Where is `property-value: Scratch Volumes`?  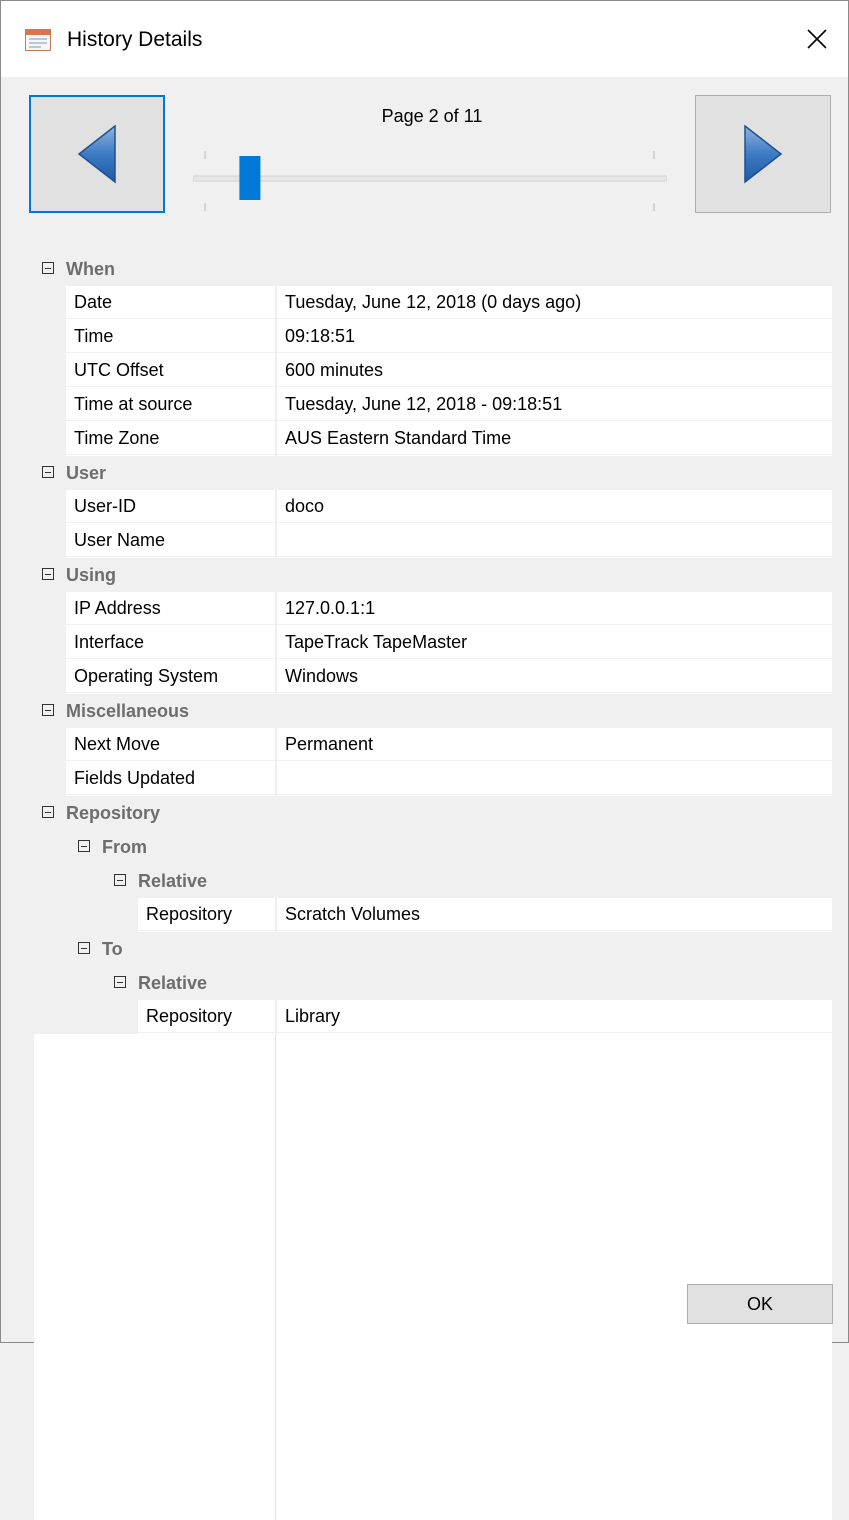
property-value: Scratch Volumes is located at coordinates (554, 914).